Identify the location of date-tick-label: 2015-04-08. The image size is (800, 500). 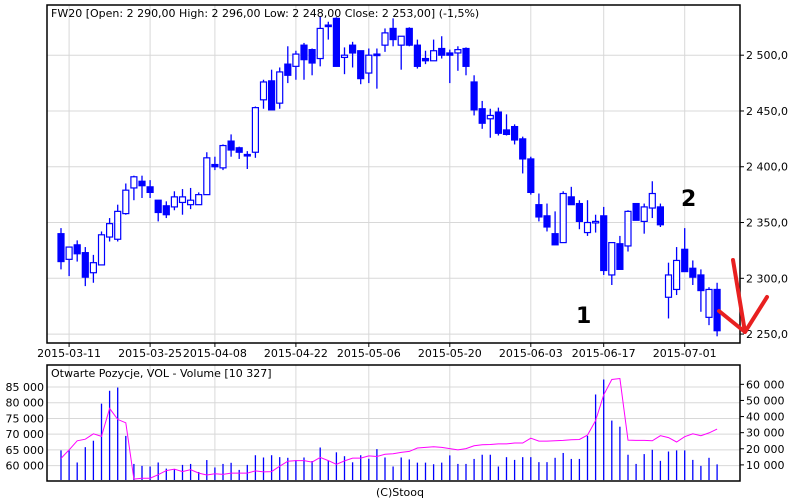
(215, 353).